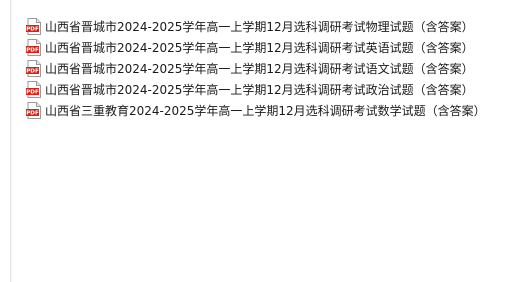  What do you see at coordinates (259, 26) in the screenshot?
I see `file-name: 山西省晋城市2024-2025学年高一上学期12月选科调研考试物理试题（含答案）` at bounding box center [259, 26].